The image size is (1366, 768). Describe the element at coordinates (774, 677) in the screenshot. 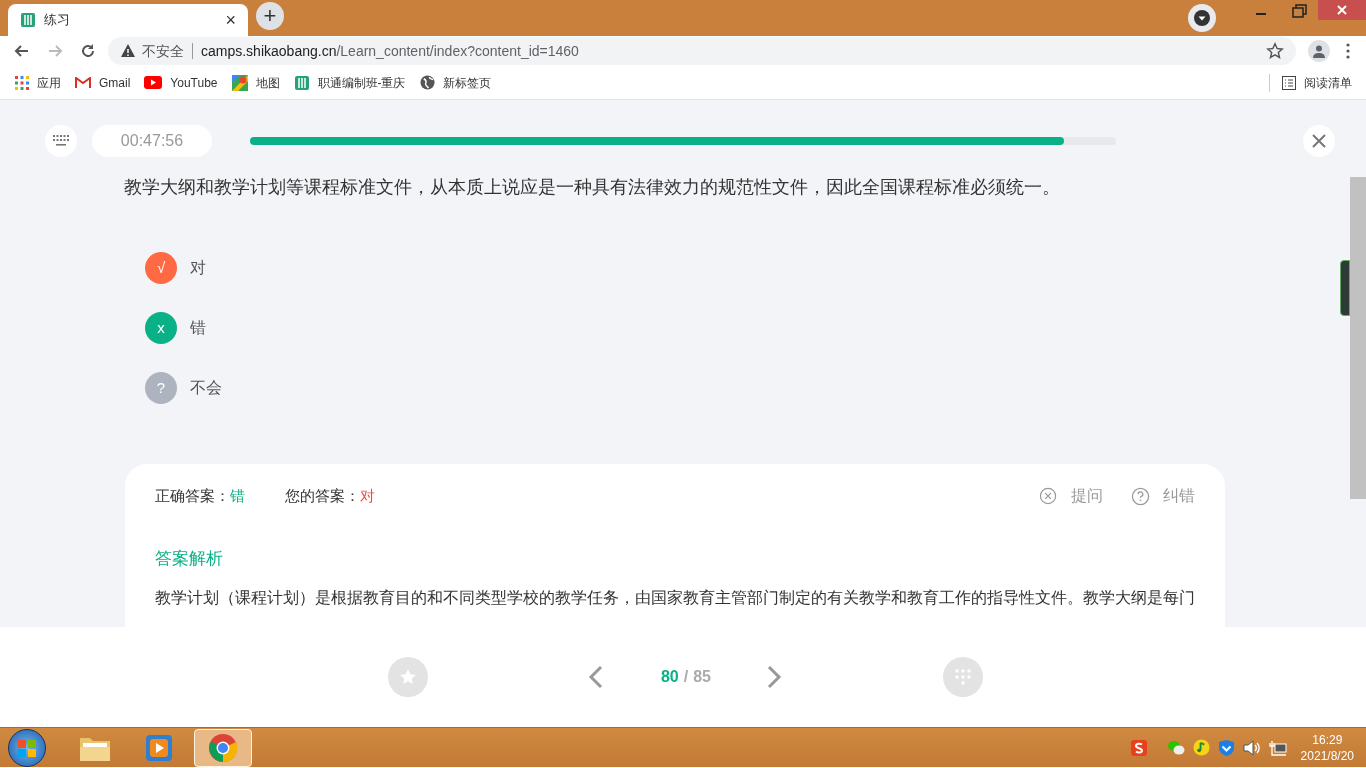

I see `next-icon` at that location.